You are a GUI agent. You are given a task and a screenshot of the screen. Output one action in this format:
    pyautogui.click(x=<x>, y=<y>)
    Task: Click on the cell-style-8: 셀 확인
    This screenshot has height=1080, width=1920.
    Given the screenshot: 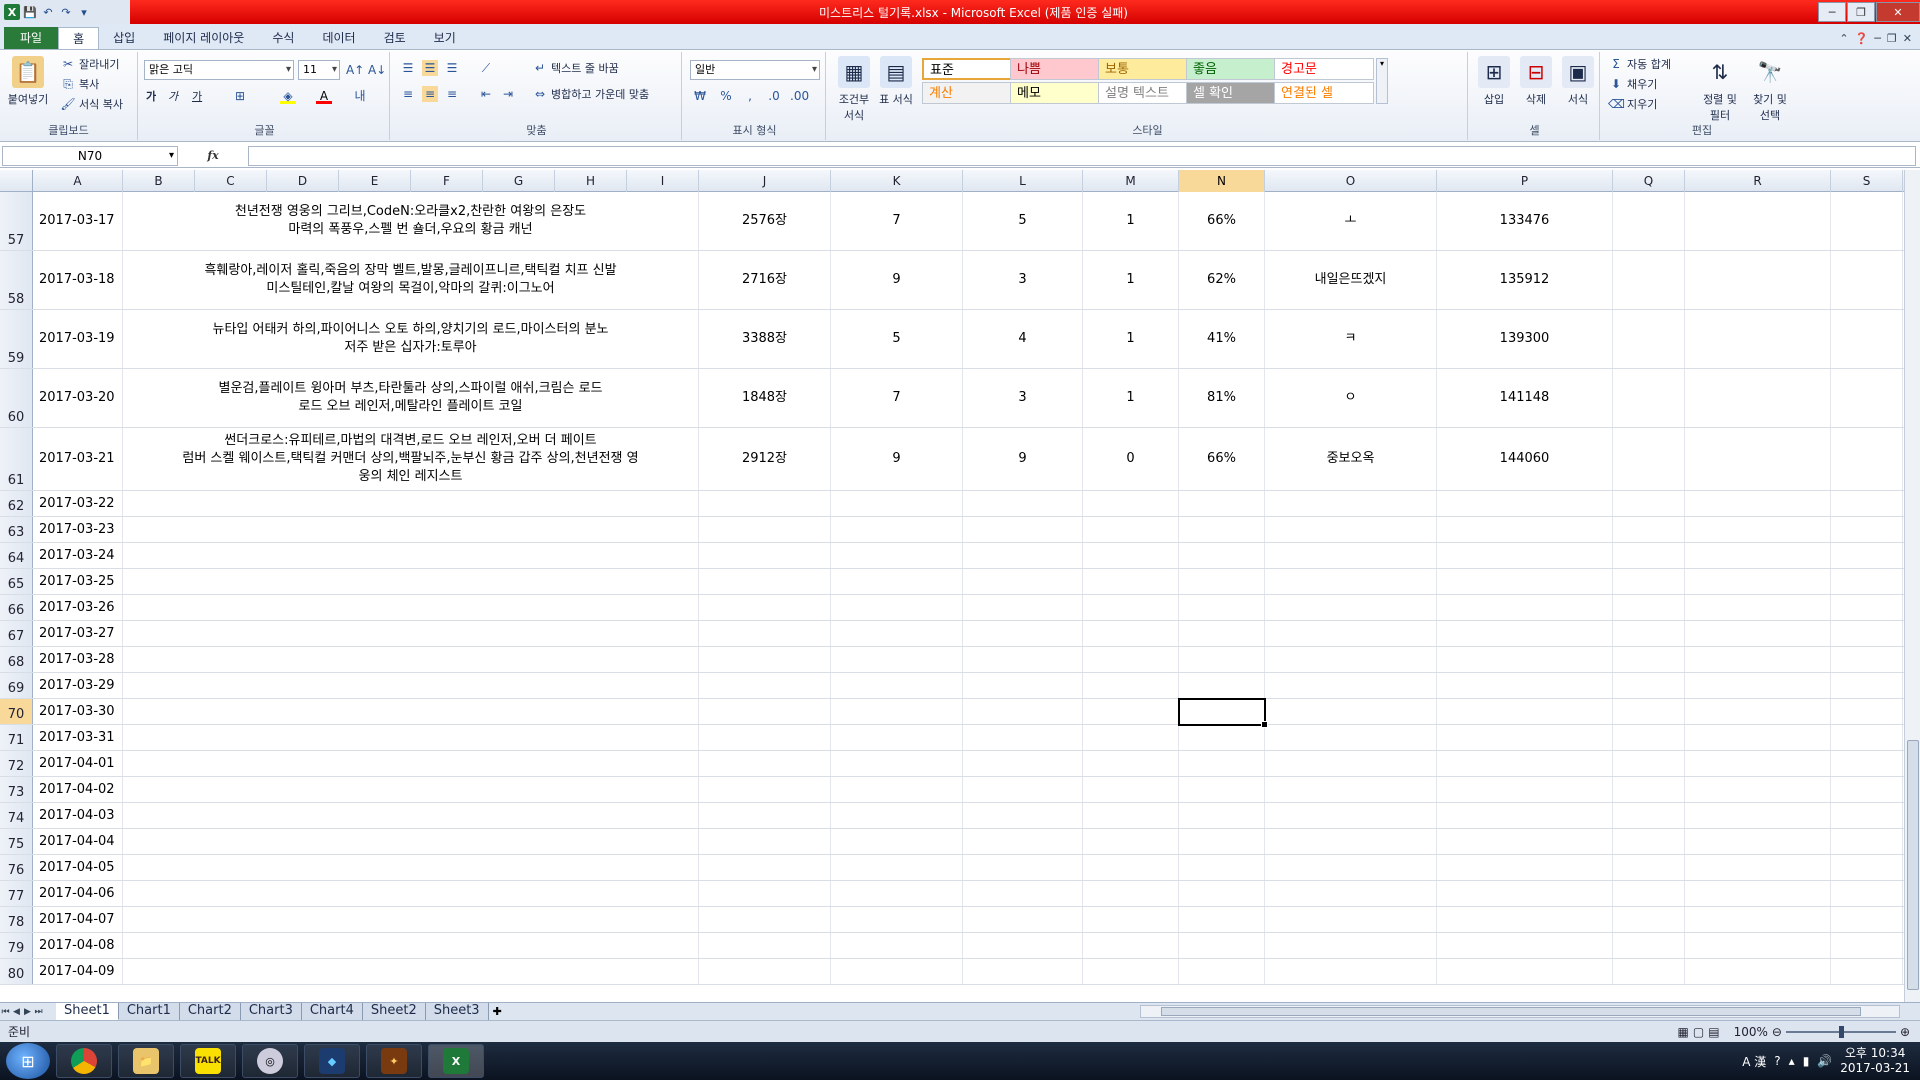 What is the action you would take?
    pyautogui.click(x=1236, y=93)
    